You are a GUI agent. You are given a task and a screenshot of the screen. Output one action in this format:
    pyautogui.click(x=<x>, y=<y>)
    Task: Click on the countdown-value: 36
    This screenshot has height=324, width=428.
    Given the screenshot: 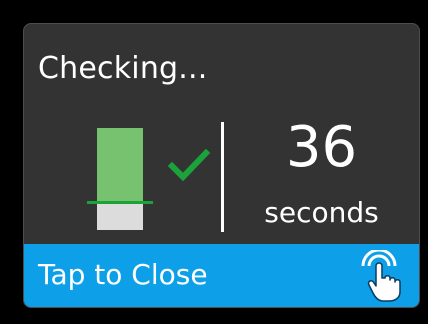 What is the action you would take?
    pyautogui.click(x=321, y=147)
    